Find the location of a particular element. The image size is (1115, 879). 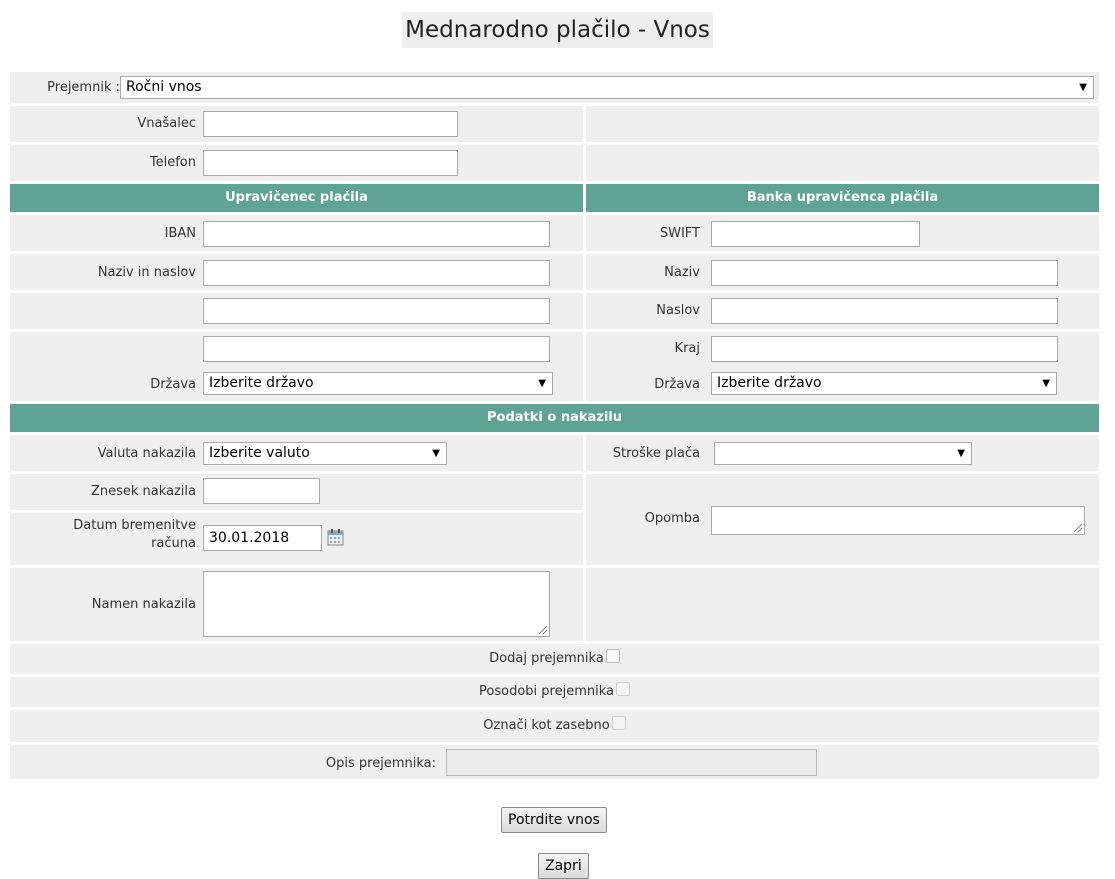

costs-label: Stroške plača is located at coordinates (656, 453).